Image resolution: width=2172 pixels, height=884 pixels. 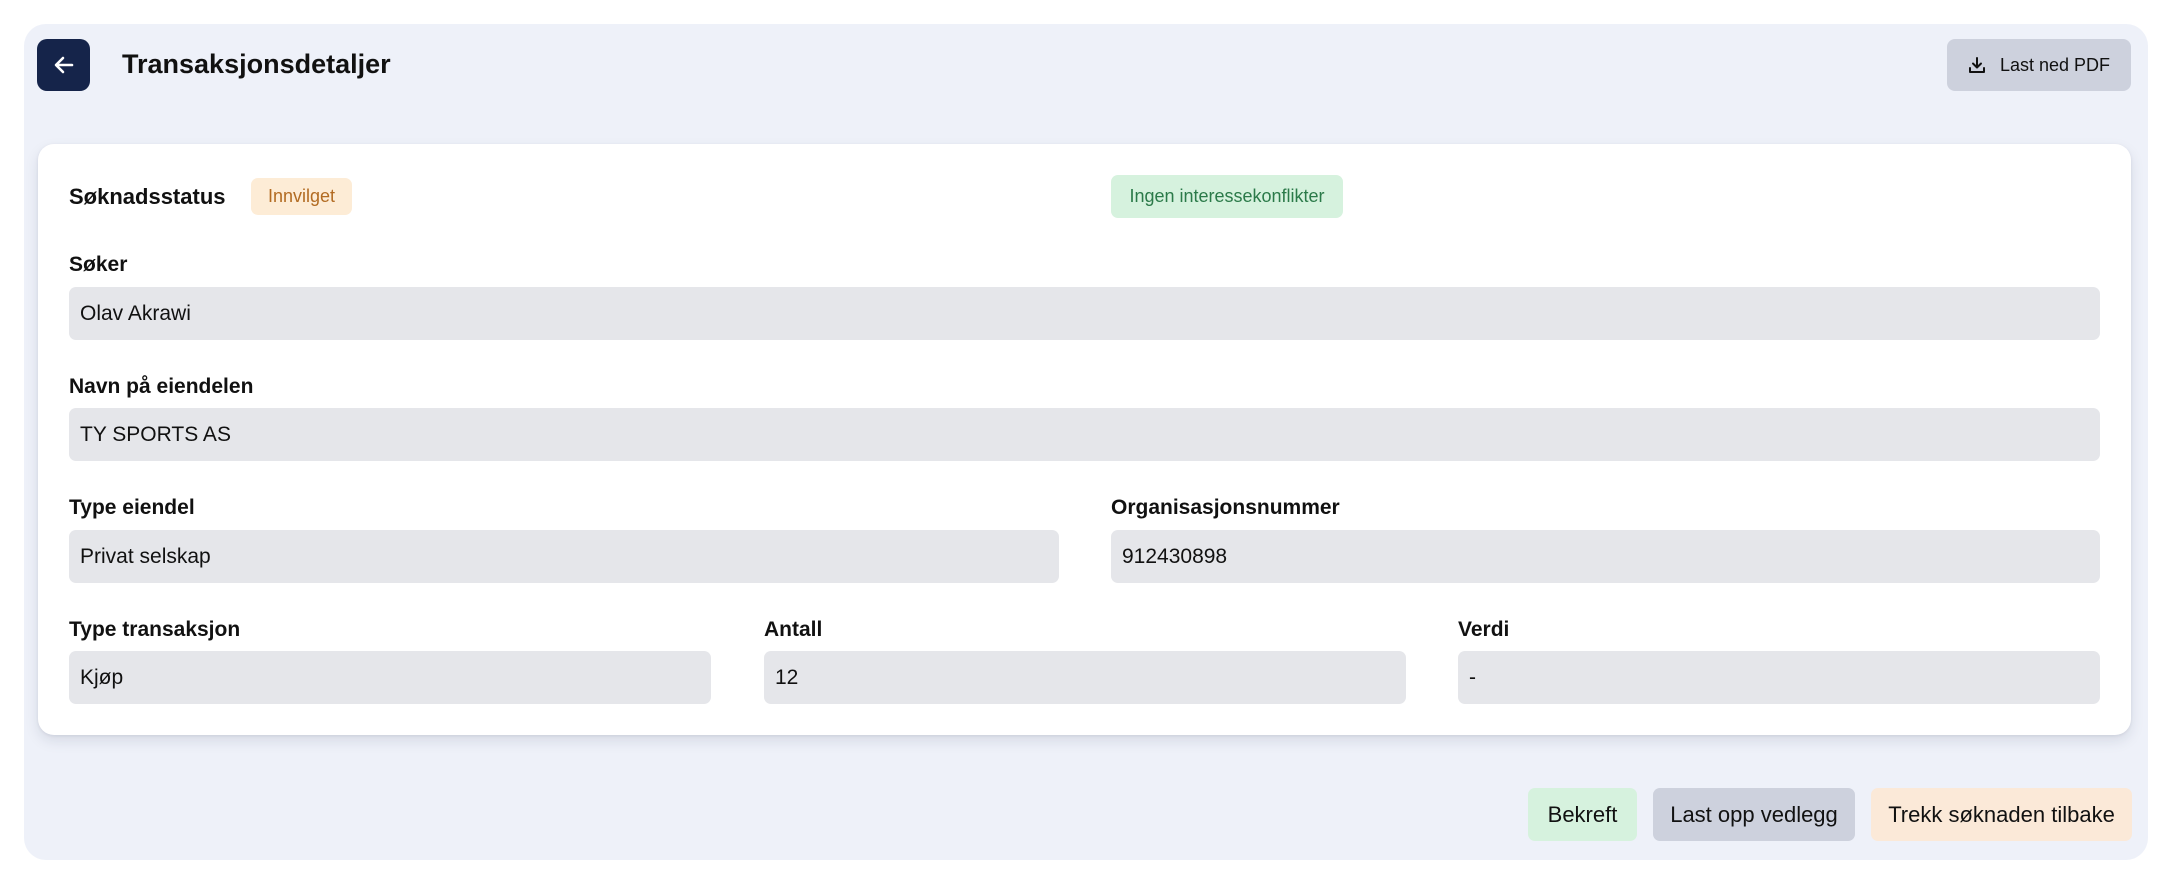 I want to click on org-number-label: Organisasjonsnummer, so click(x=1225, y=507).